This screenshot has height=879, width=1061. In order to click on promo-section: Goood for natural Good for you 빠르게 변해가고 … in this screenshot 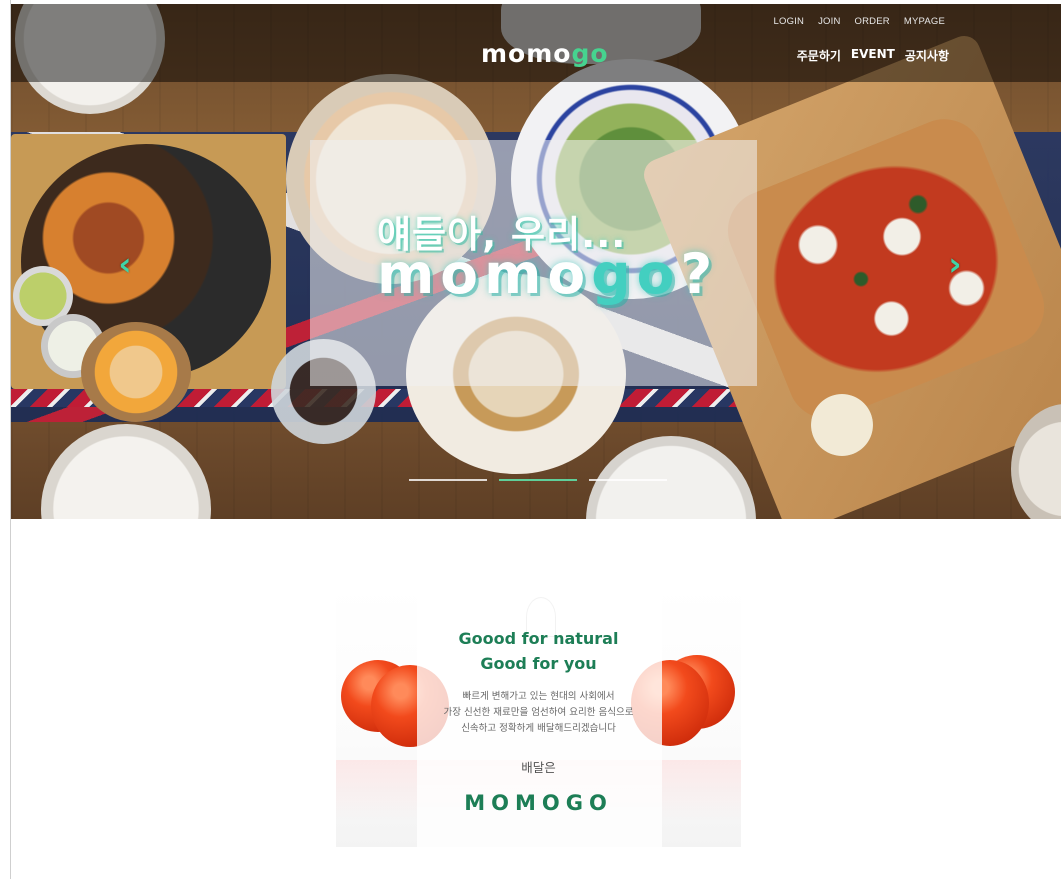, I will do `click(538, 716)`.